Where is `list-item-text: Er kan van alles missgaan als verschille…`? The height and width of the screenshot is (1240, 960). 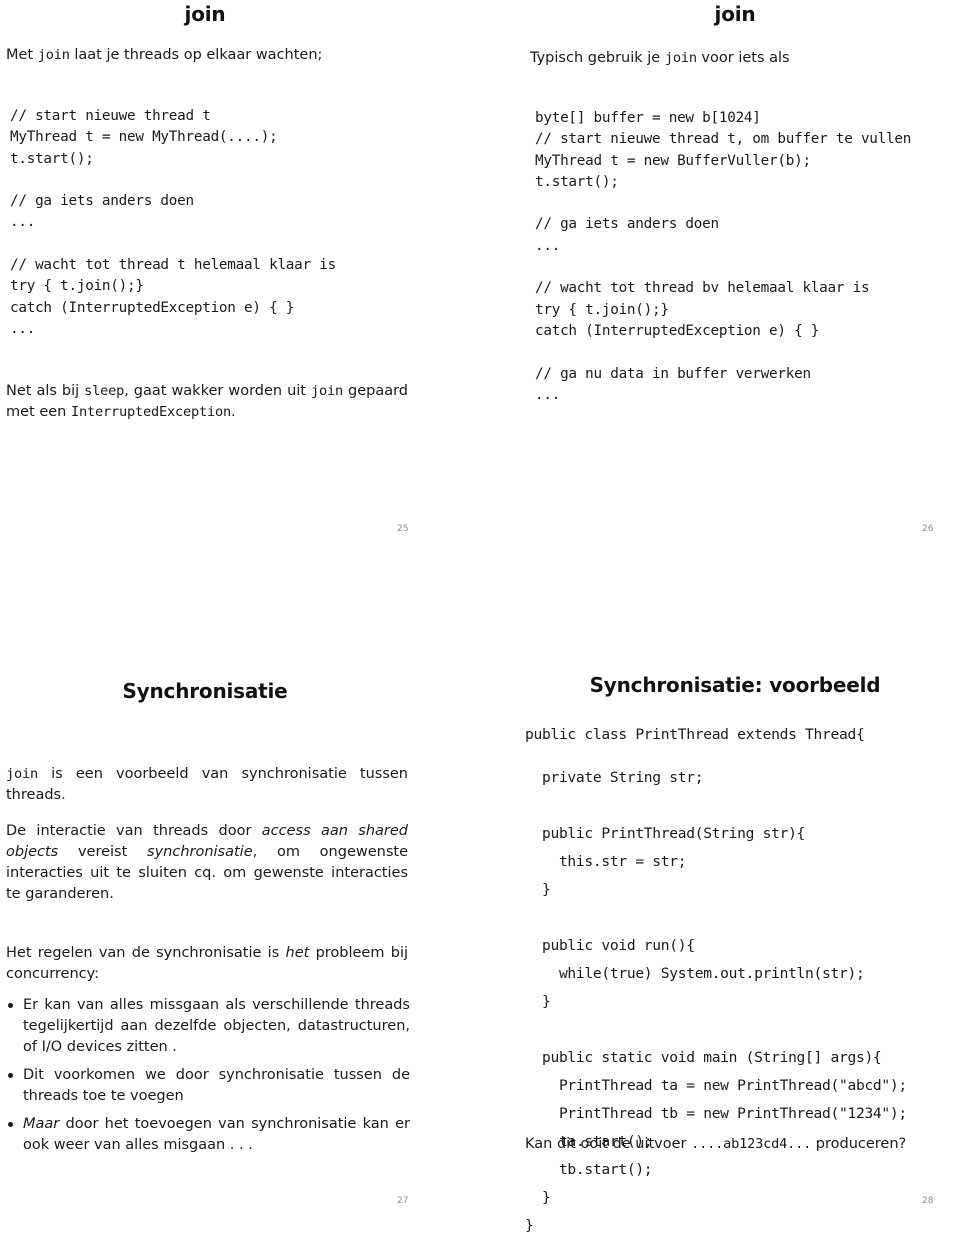
list-item-text: Er kan van alles missgaan als verschille… is located at coordinates (216, 1026).